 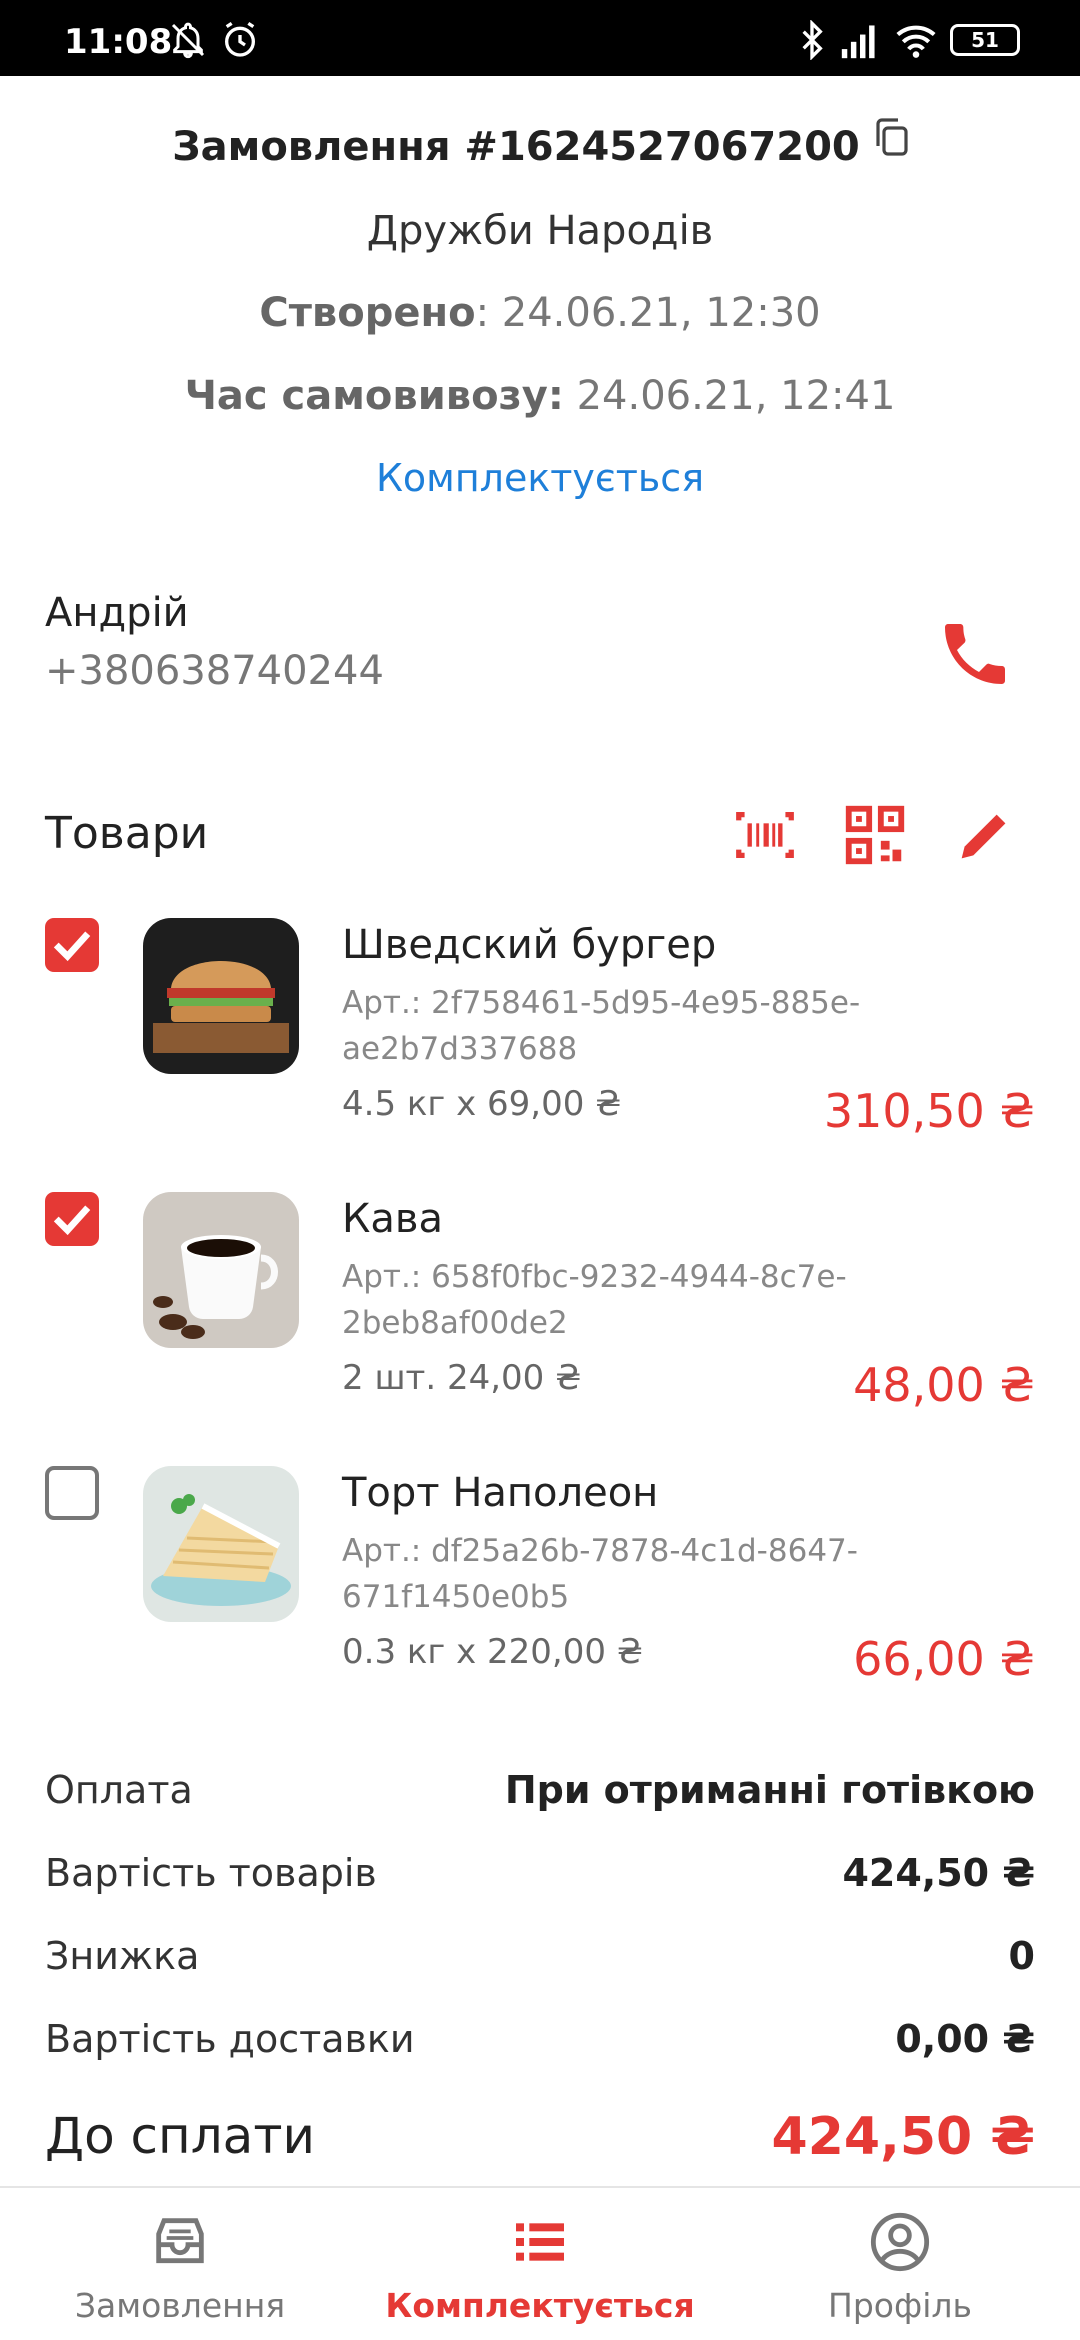 I want to click on notifications-off-icon, so click(x=188, y=40).